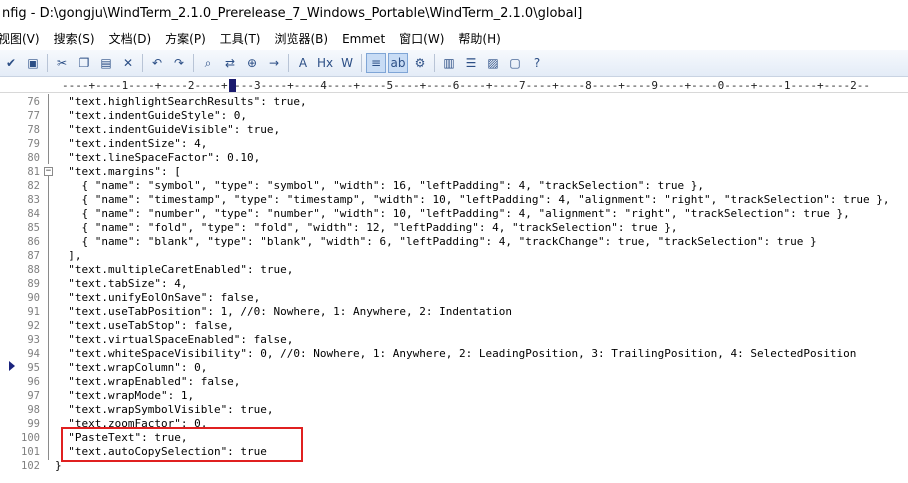 This screenshot has height=483, width=908. I want to click on line-number: 77, so click(33, 116).